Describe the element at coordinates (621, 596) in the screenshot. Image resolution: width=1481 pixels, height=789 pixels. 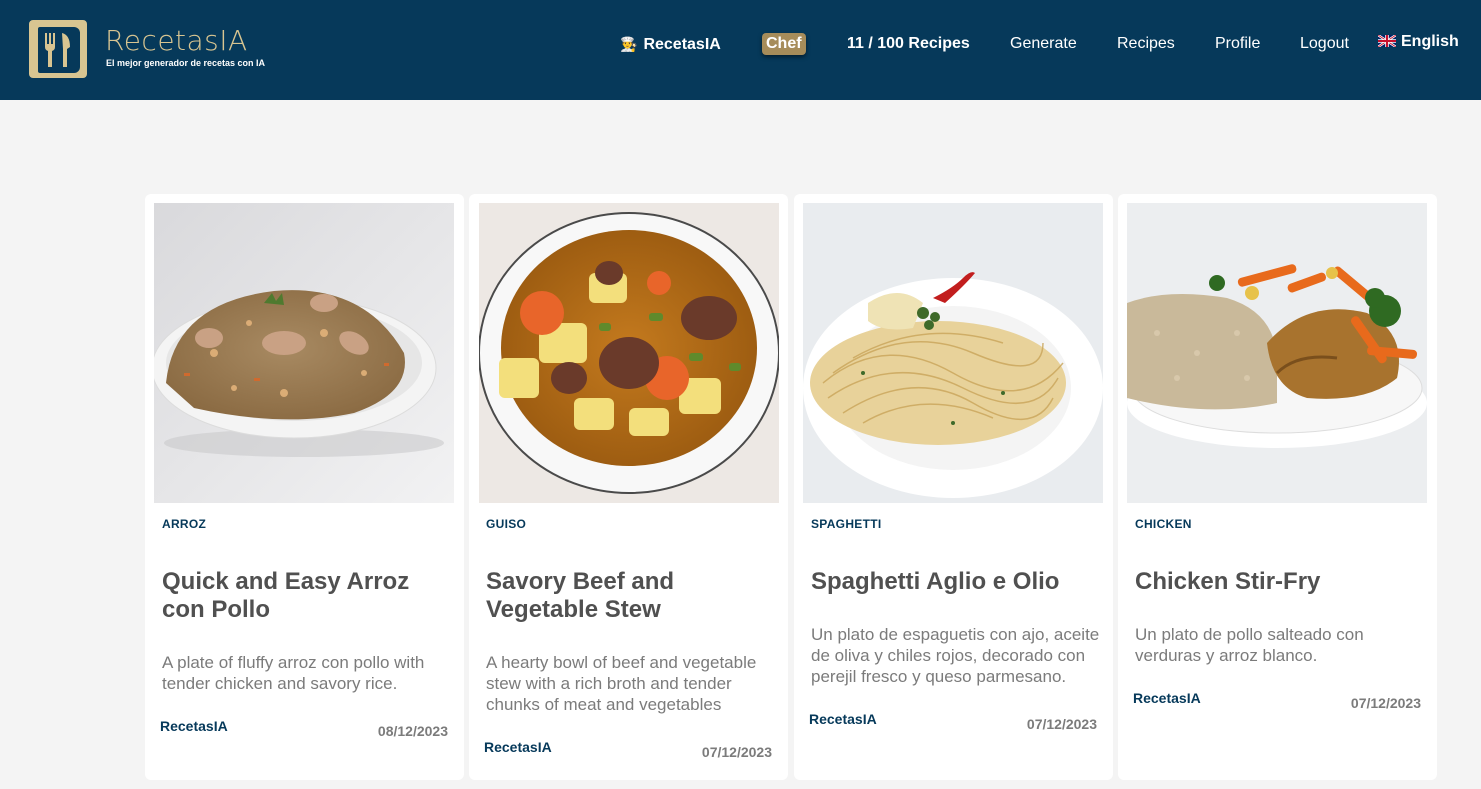
I see `recipe-title: Savory Beef and Vegetable Stew` at that location.